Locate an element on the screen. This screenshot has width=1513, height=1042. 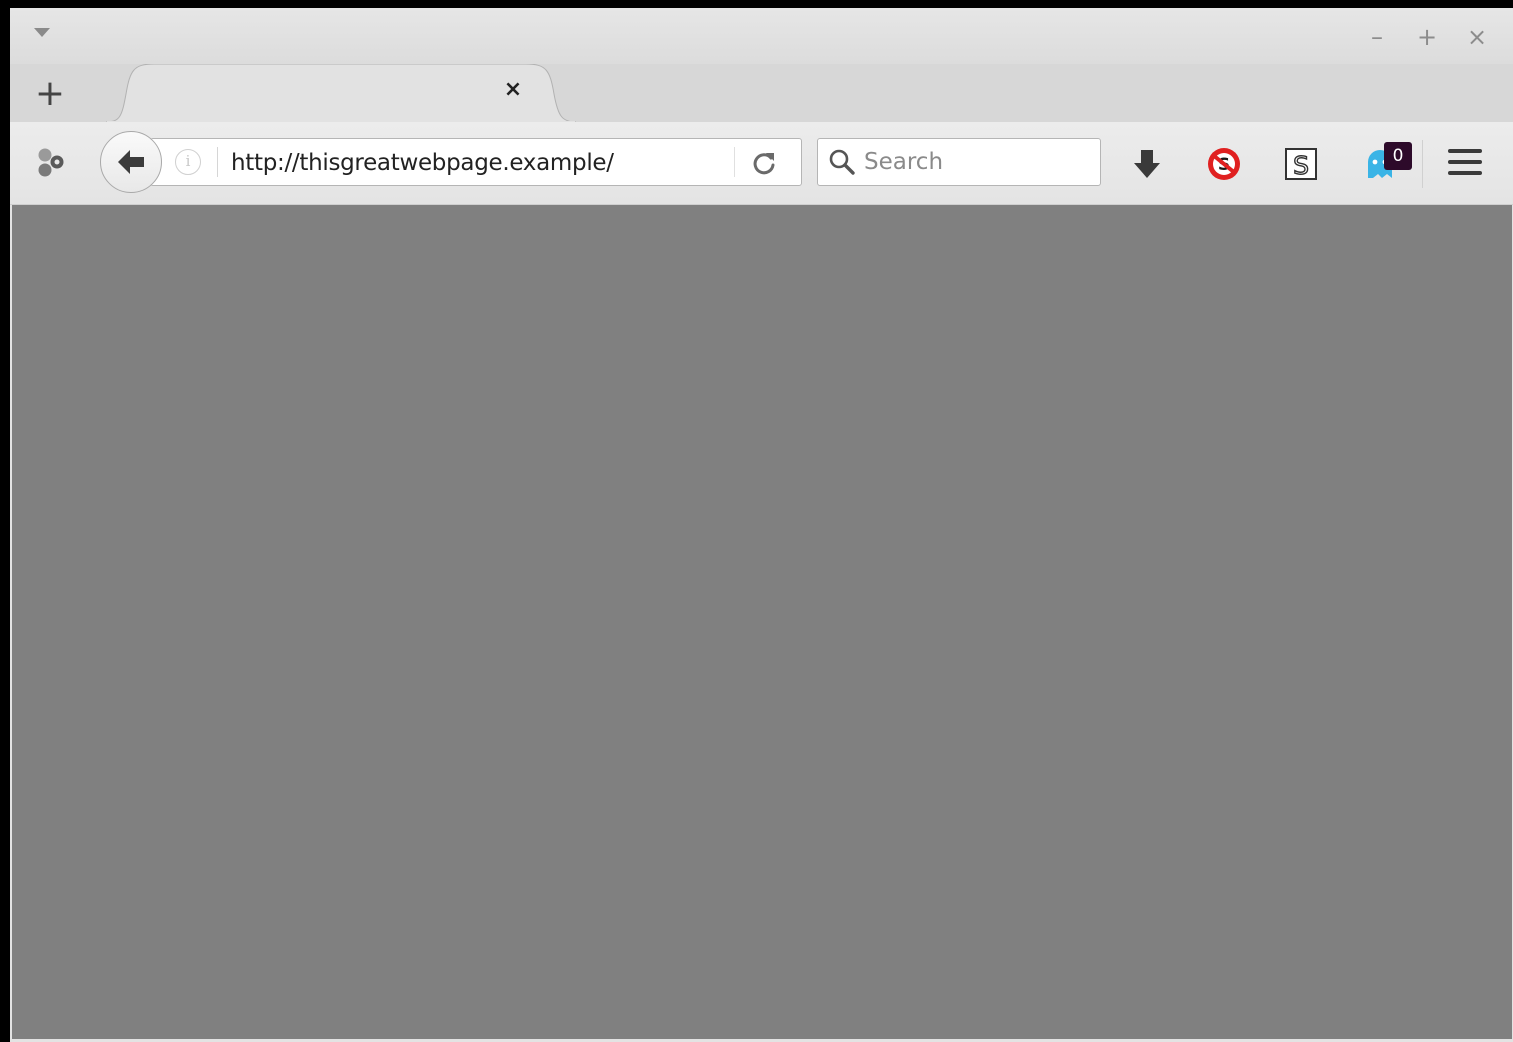
tab-title is located at coordinates (316, 94).